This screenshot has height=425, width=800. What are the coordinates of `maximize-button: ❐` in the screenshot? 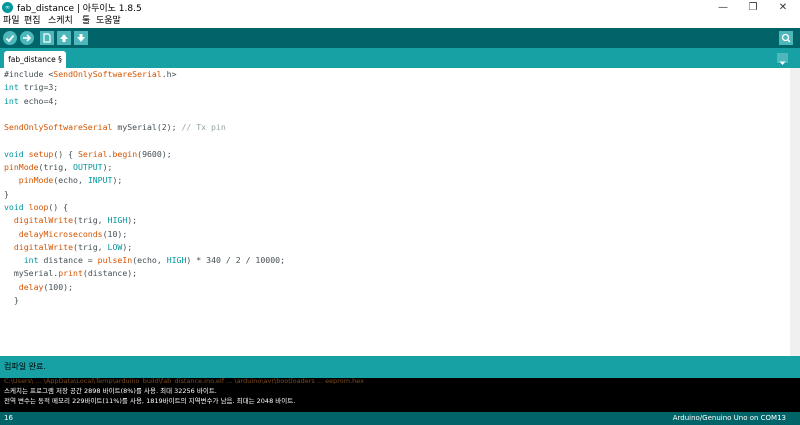 It's located at (753, 7).